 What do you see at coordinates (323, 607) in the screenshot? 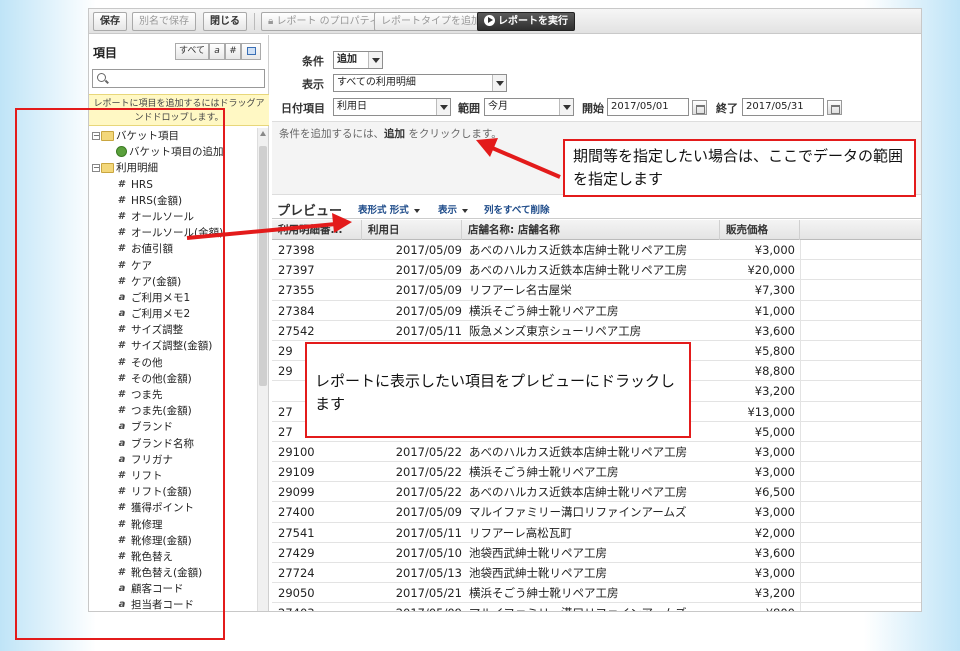
I see `cell-id: 27403` at bounding box center [323, 607].